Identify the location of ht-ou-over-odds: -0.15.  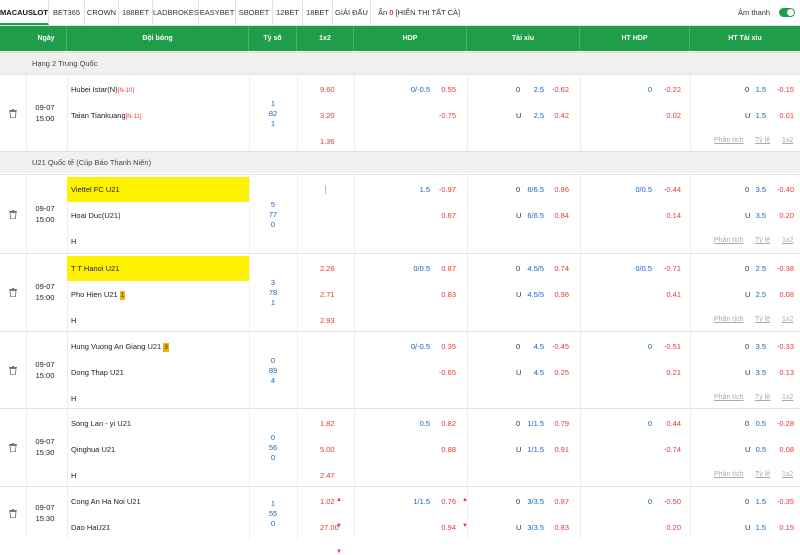
(785, 89).